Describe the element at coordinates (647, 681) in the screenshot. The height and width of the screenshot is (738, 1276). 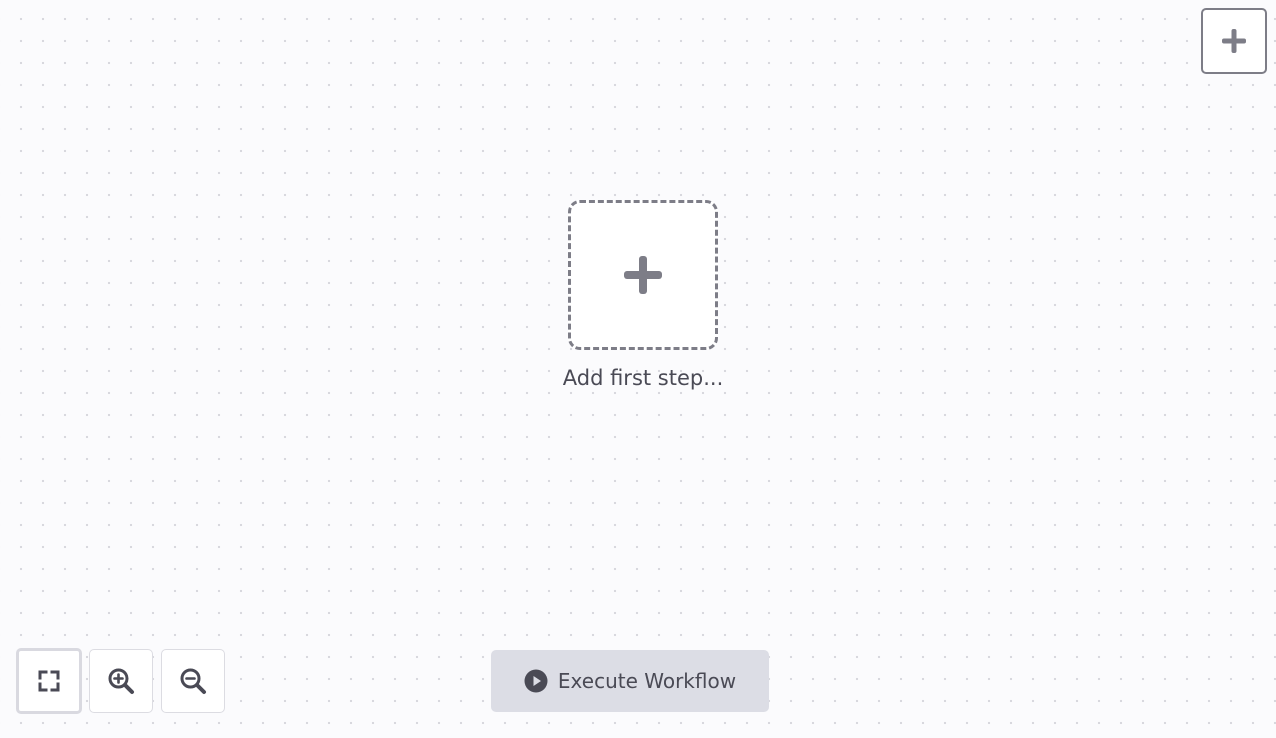
I see `execute-workflow-label: Execute Workflow` at that location.